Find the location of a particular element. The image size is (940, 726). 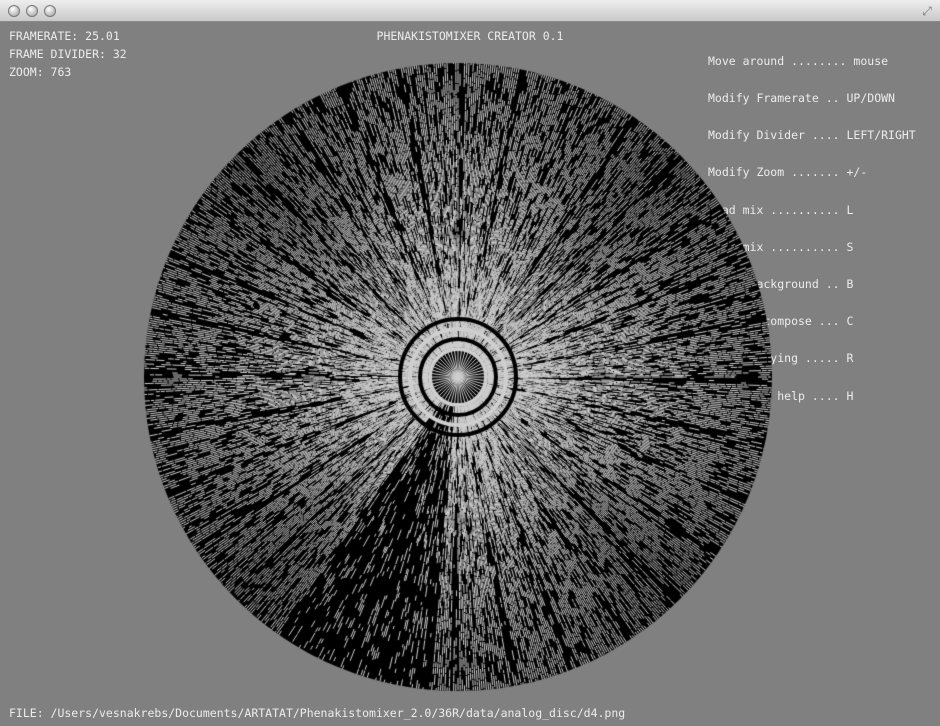

help-key: H is located at coordinates (850, 395).